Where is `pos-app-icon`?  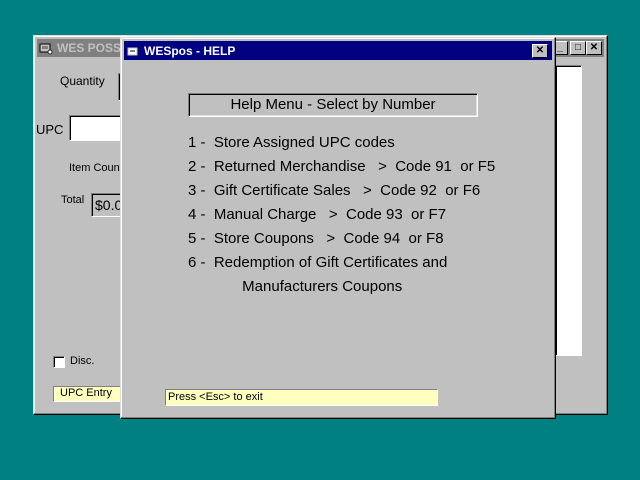 pos-app-icon is located at coordinates (46, 49).